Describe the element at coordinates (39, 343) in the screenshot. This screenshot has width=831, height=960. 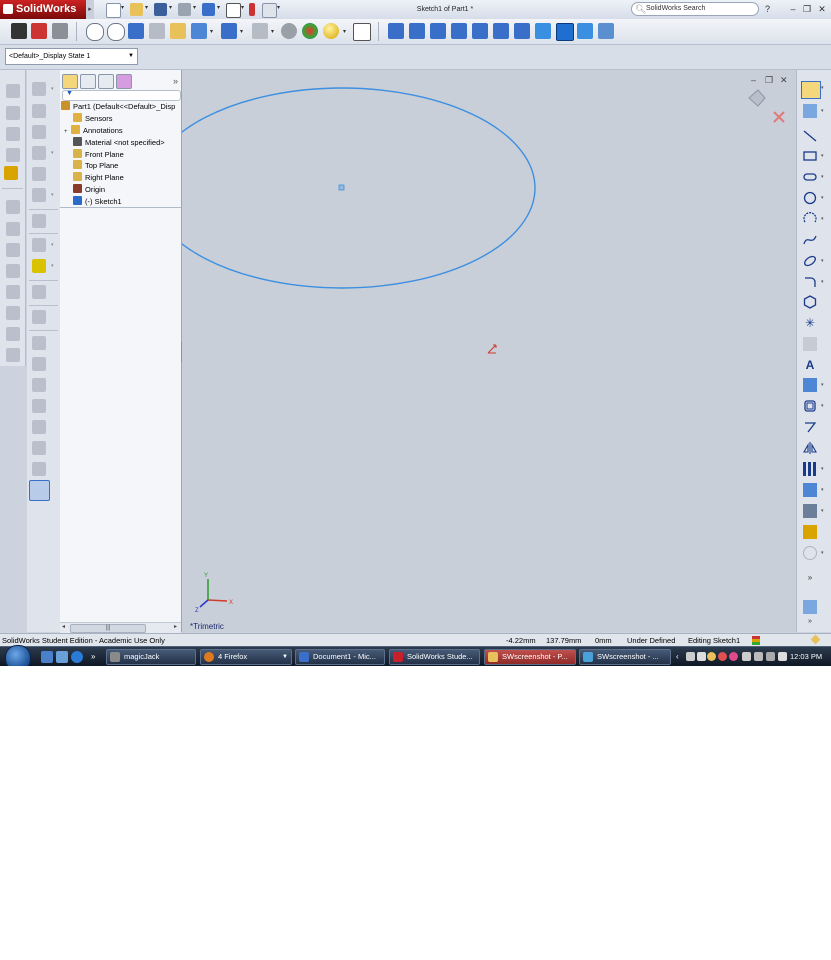
I see `draft-icon` at that location.